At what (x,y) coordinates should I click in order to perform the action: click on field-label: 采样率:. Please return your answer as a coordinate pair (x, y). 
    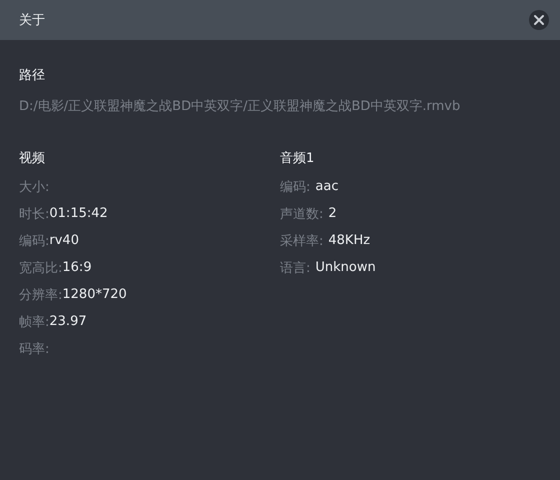
    Looking at the image, I should click on (302, 241).